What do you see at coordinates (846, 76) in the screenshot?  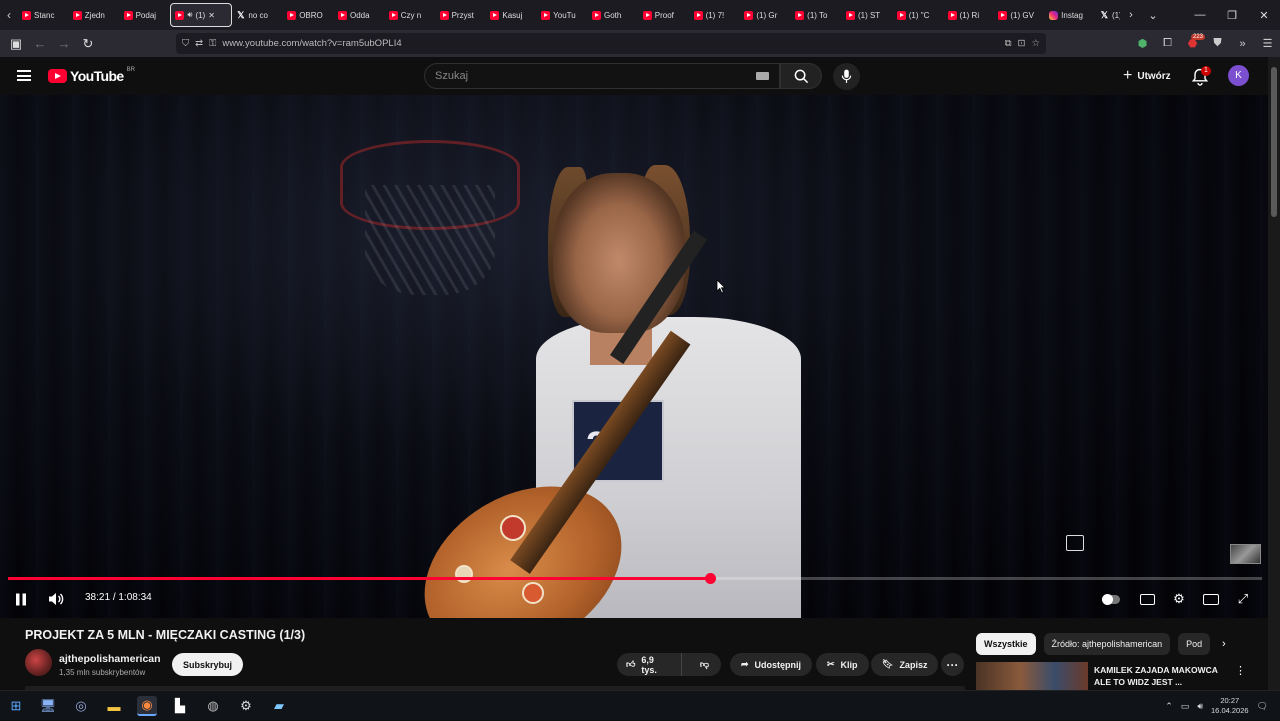 I see `voice-search-button` at bounding box center [846, 76].